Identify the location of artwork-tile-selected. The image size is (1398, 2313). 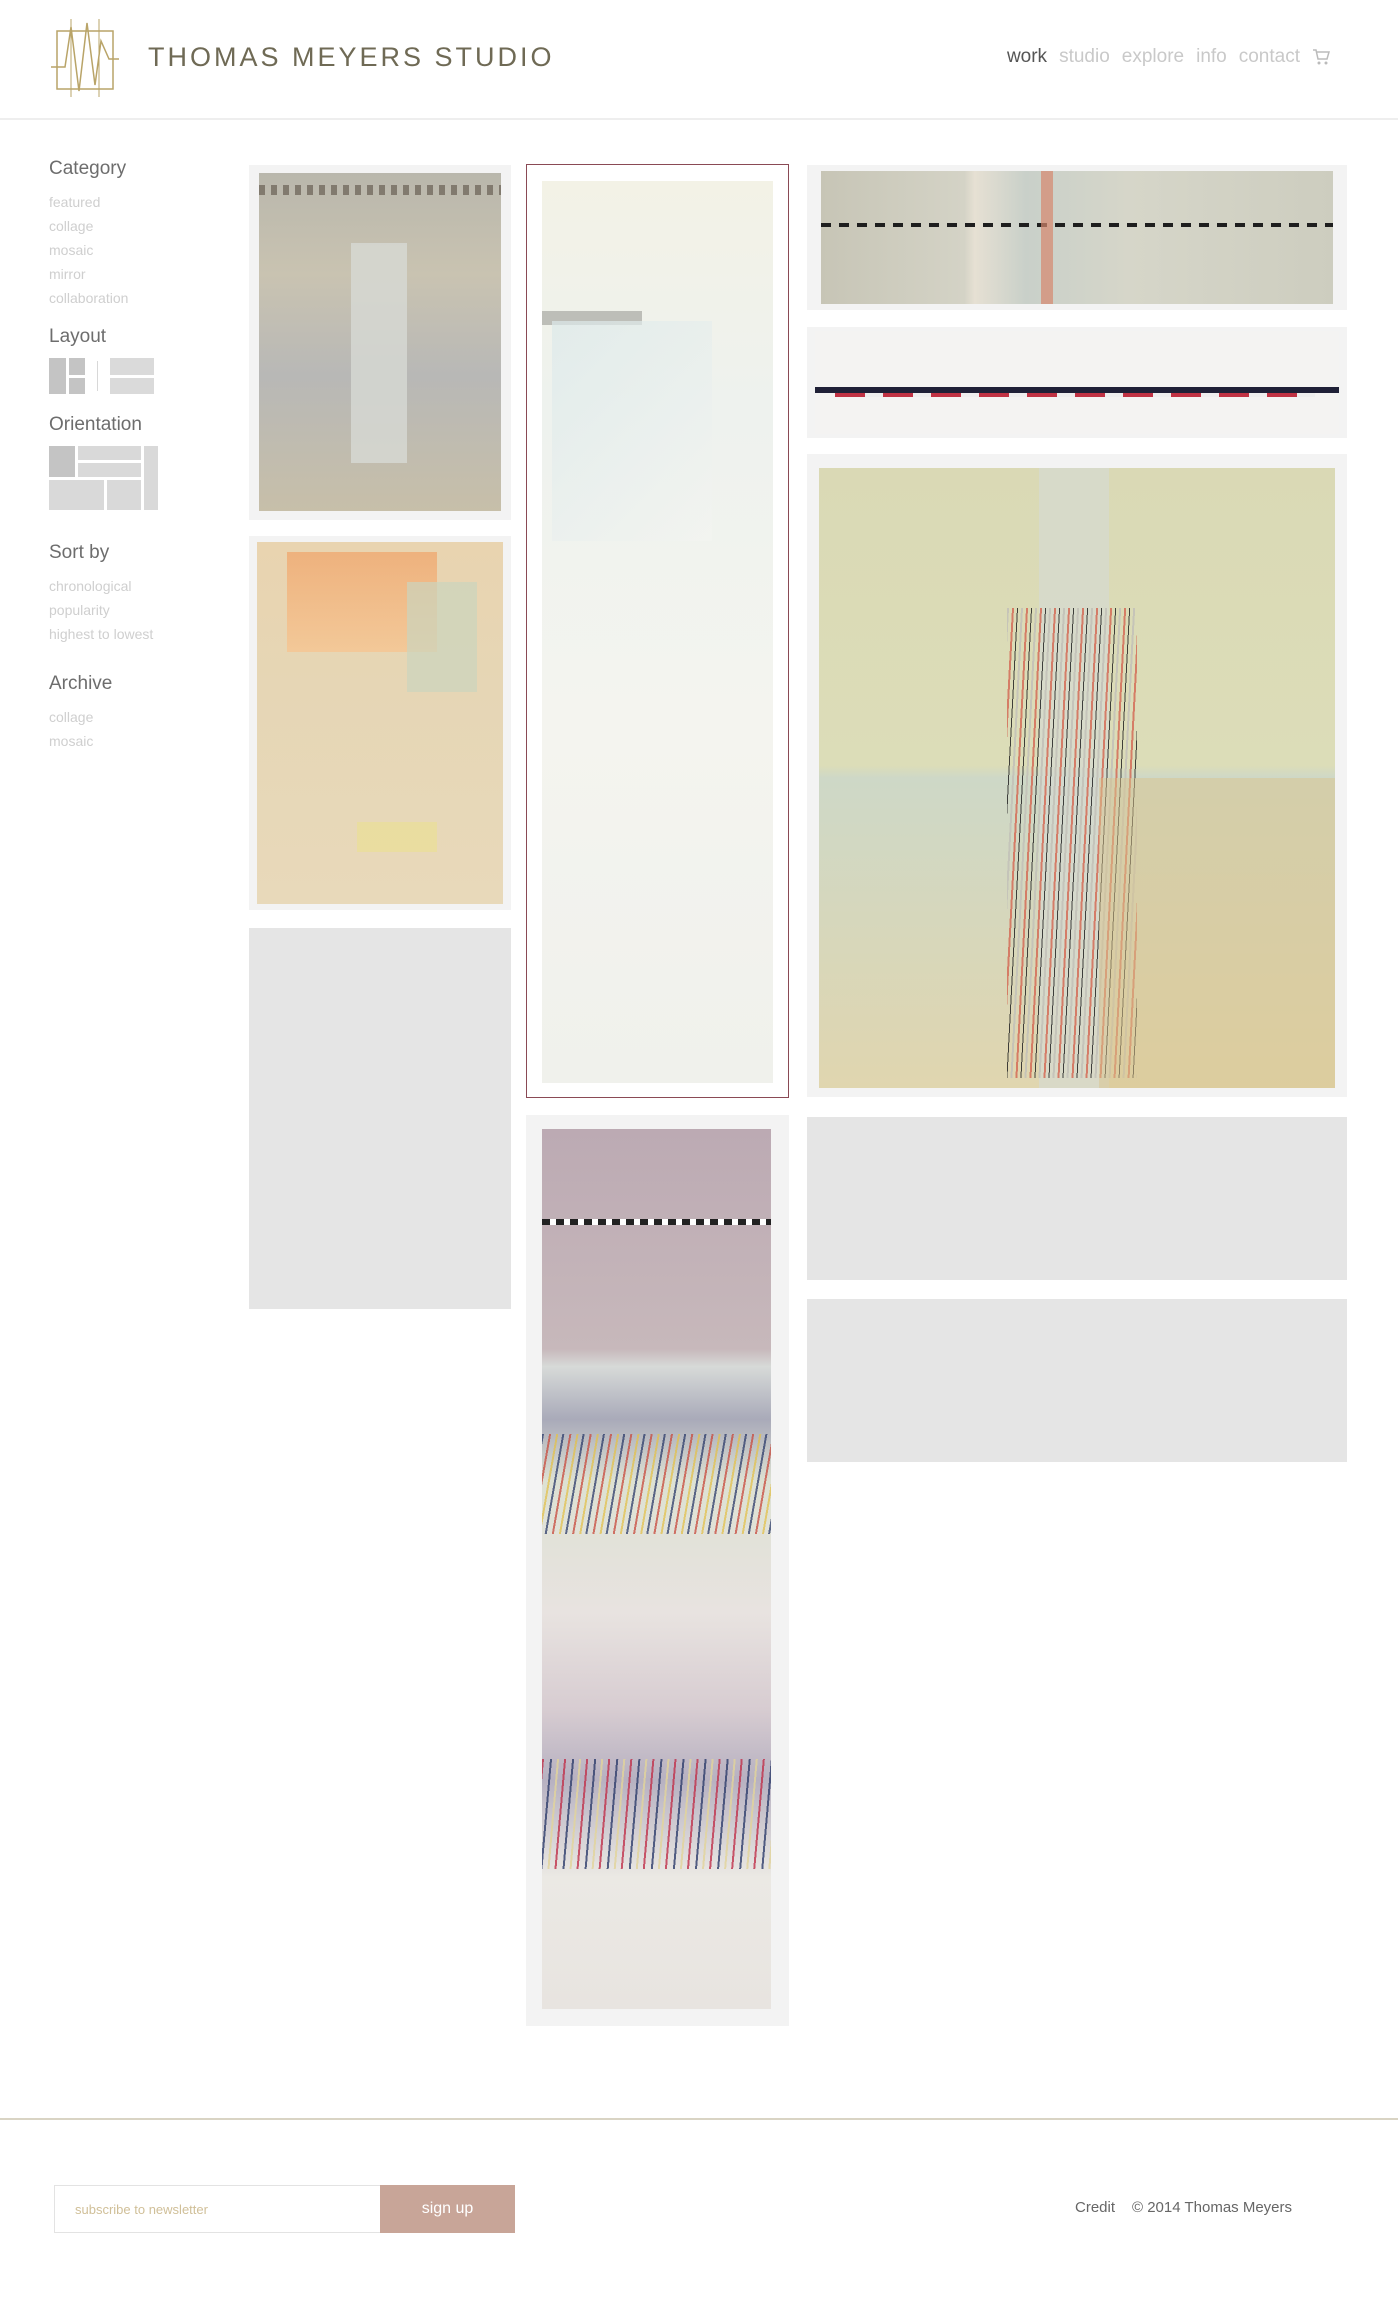
(657, 631).